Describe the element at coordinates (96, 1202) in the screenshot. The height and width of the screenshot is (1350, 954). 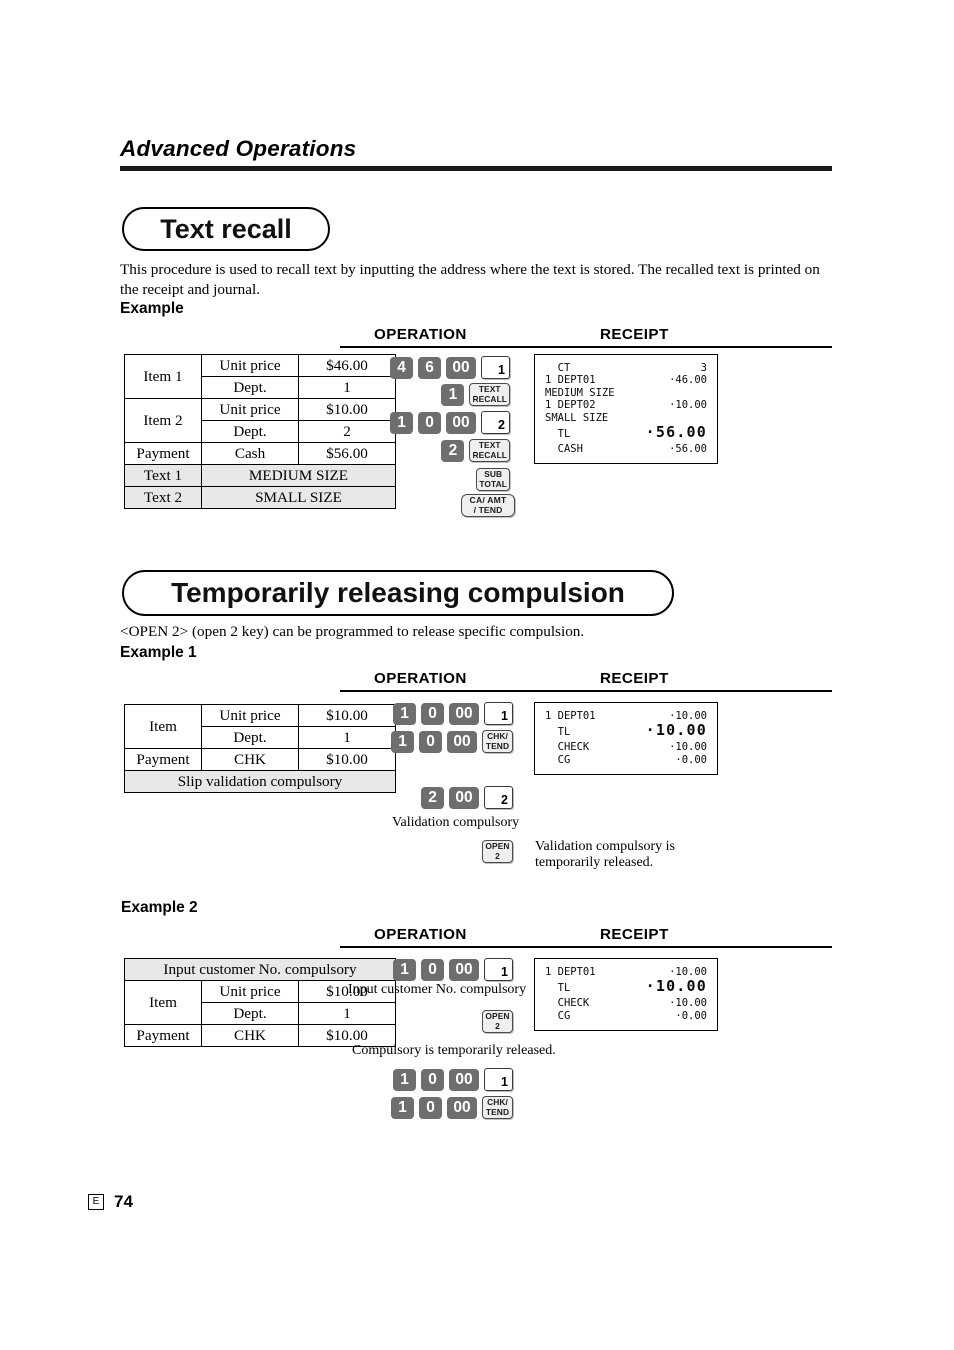
I see `language-code-badge: E` at that location.